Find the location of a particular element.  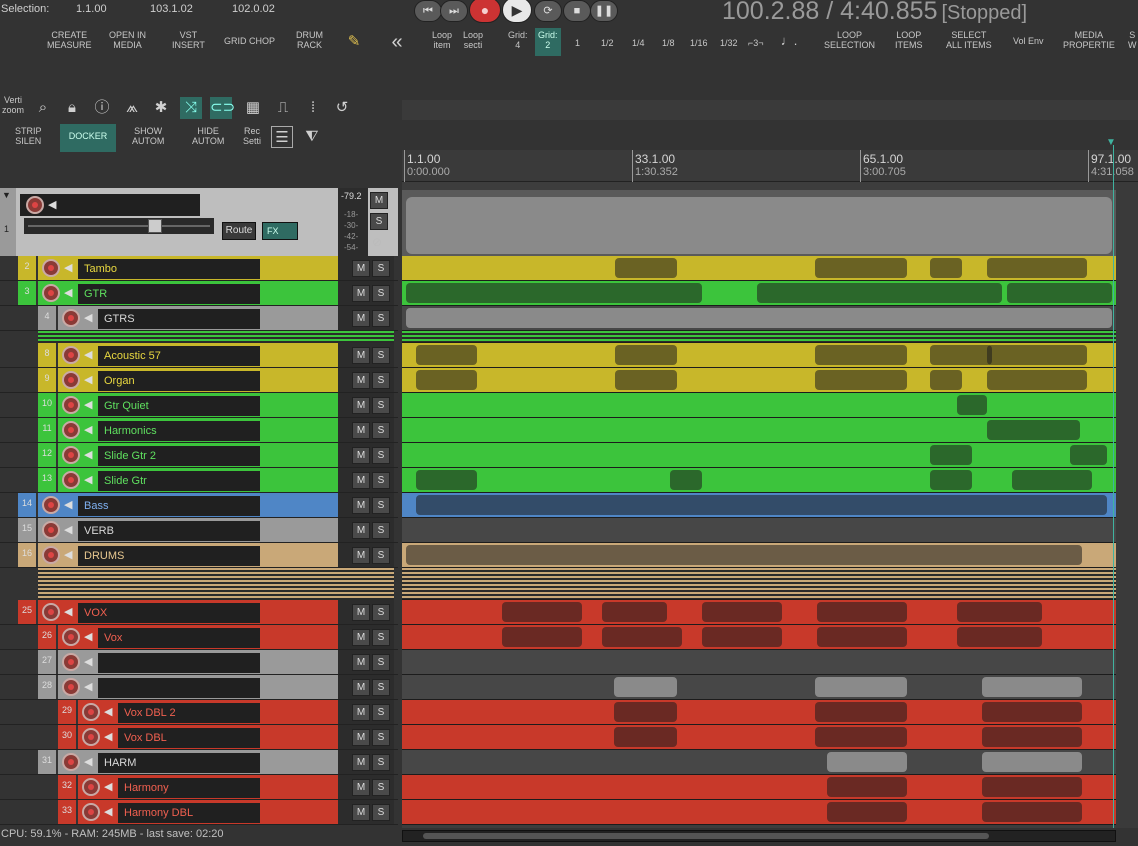

track-row: 4 ◀ GTRS M S is located at coordinates (199, 318).